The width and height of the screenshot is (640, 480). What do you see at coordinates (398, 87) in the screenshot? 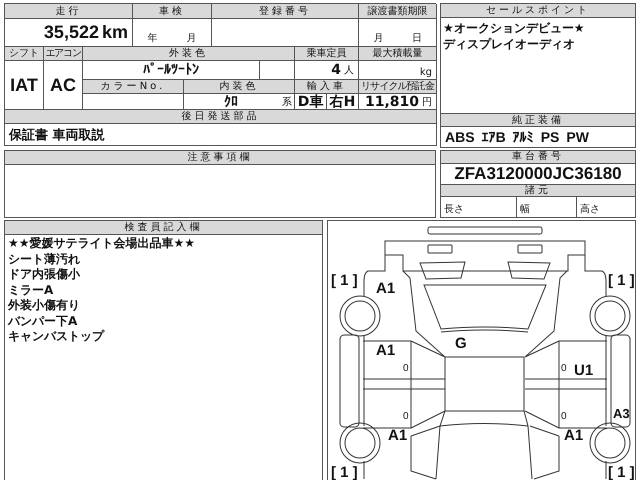
I see `column-header: リサイクル預託金` at bounding box center [398, 87].